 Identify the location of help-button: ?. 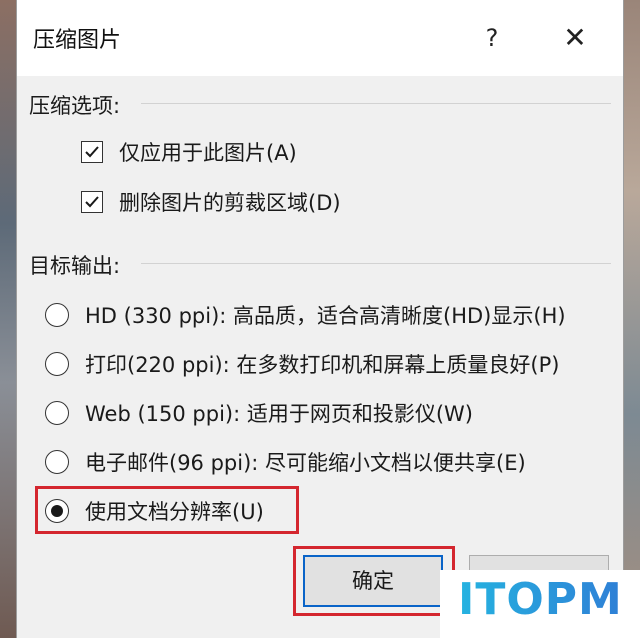
(492, 38).